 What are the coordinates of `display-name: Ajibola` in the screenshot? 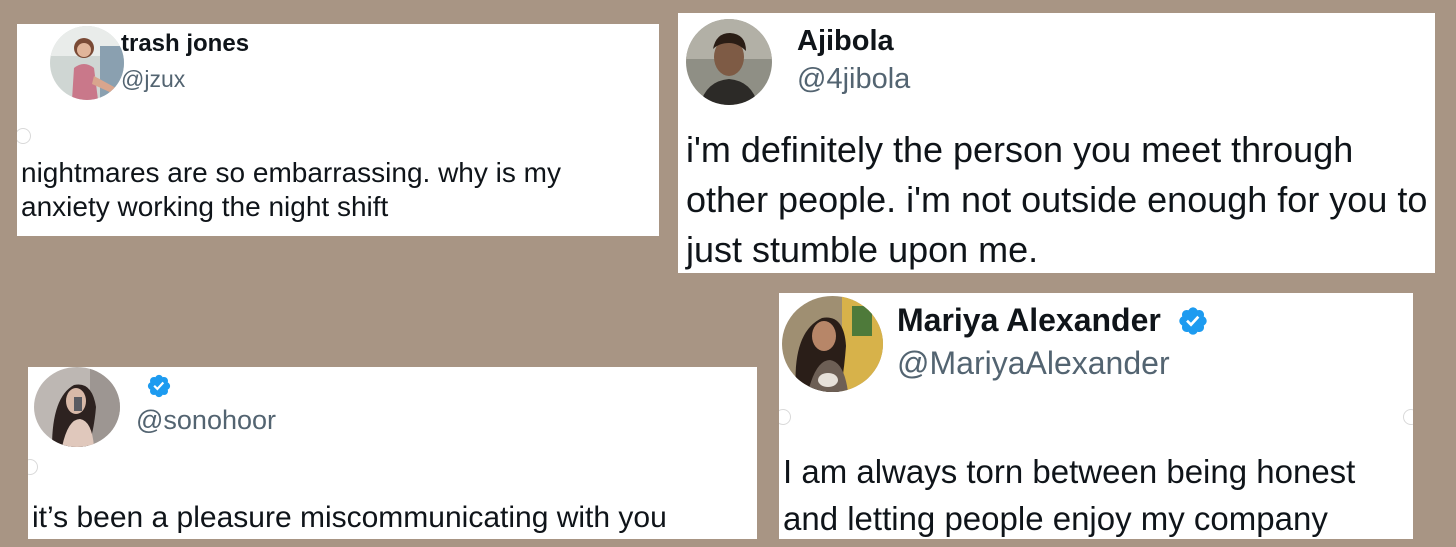 It's located at (845, 41).